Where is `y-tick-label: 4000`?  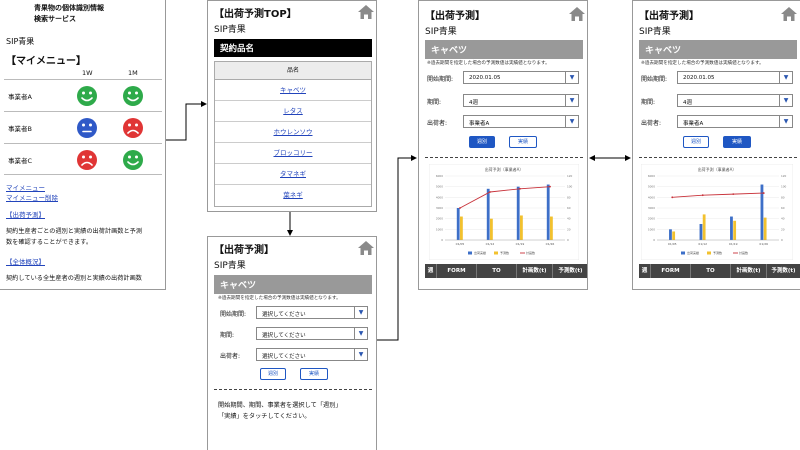 y-tick-label: 4000 is located at coordinates (651, 197).